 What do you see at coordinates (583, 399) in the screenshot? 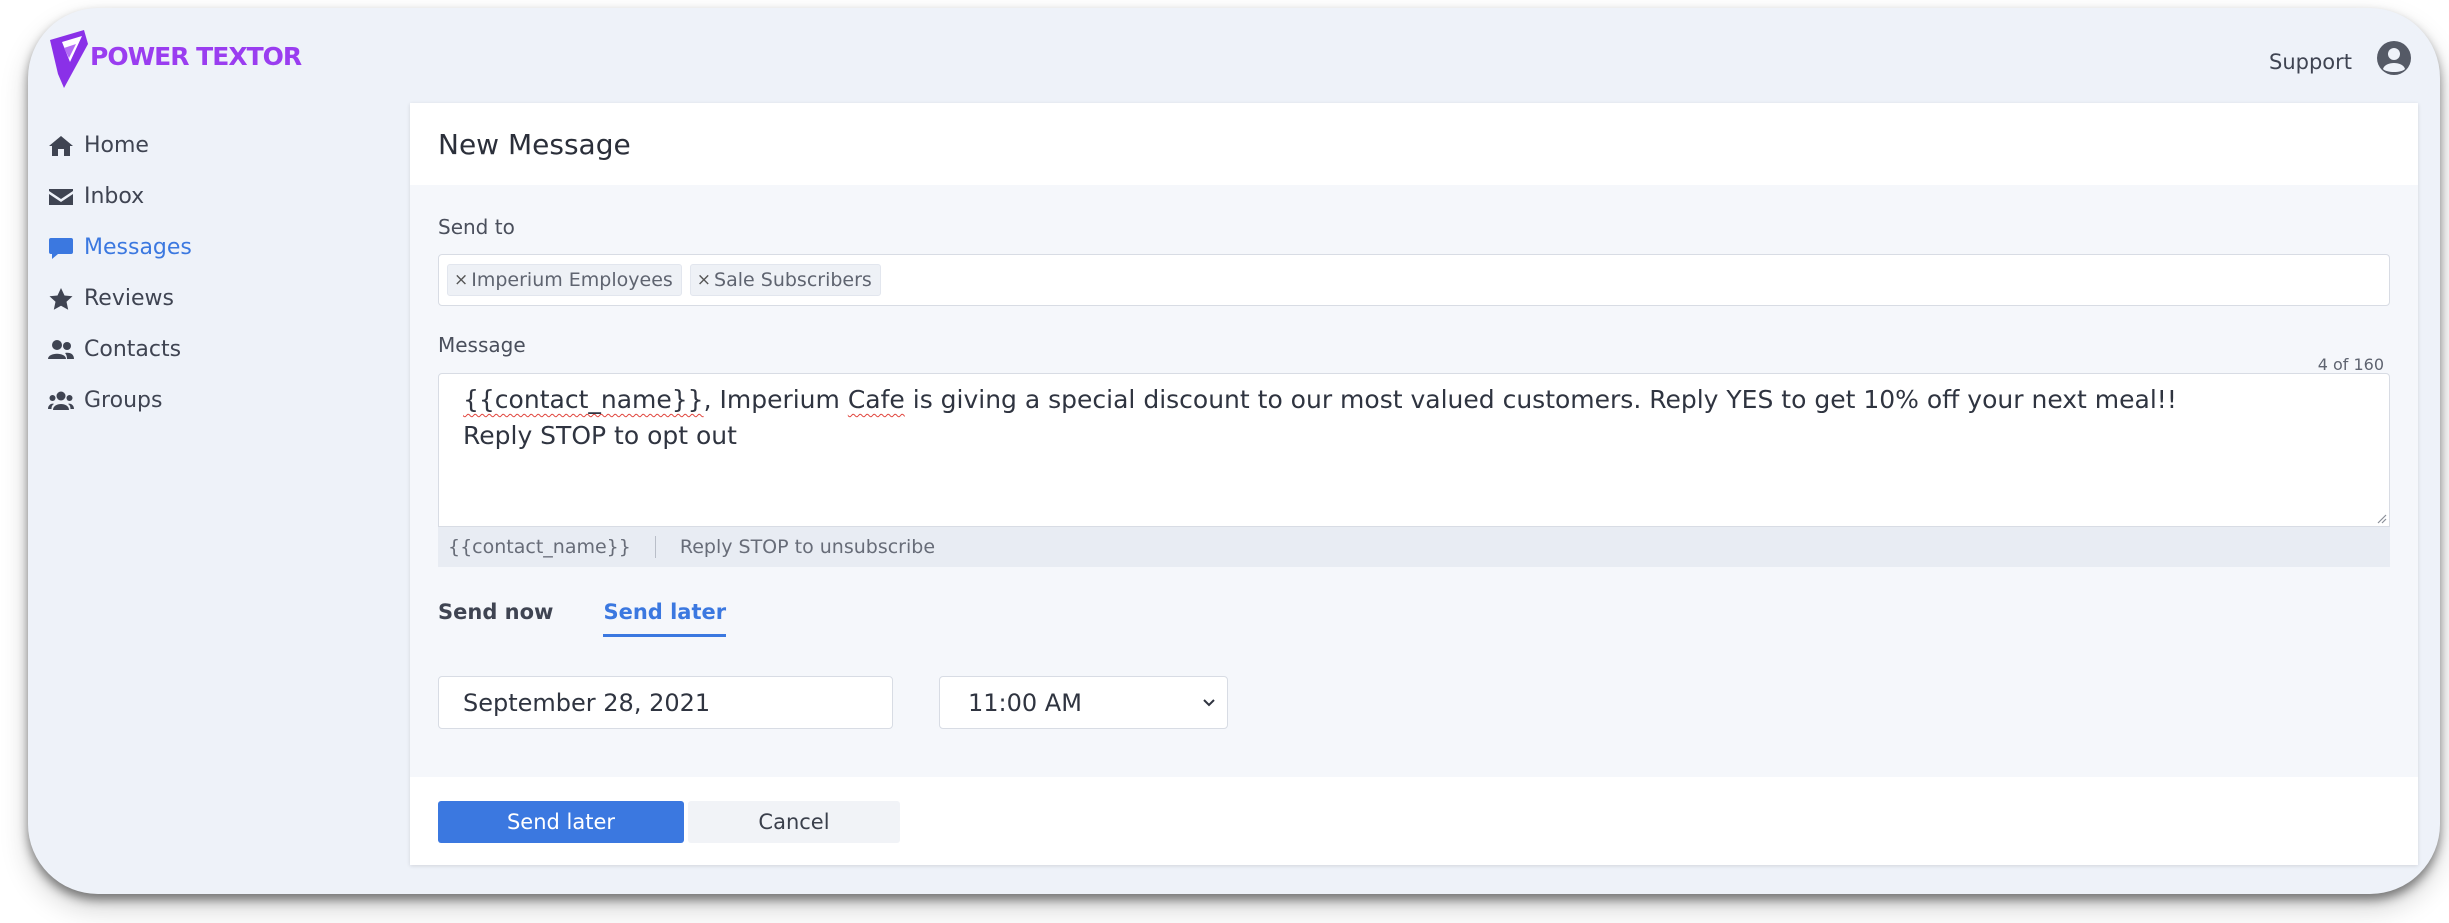
I see `message-token: {{contact_name}}` at bounding box center [583, 399].